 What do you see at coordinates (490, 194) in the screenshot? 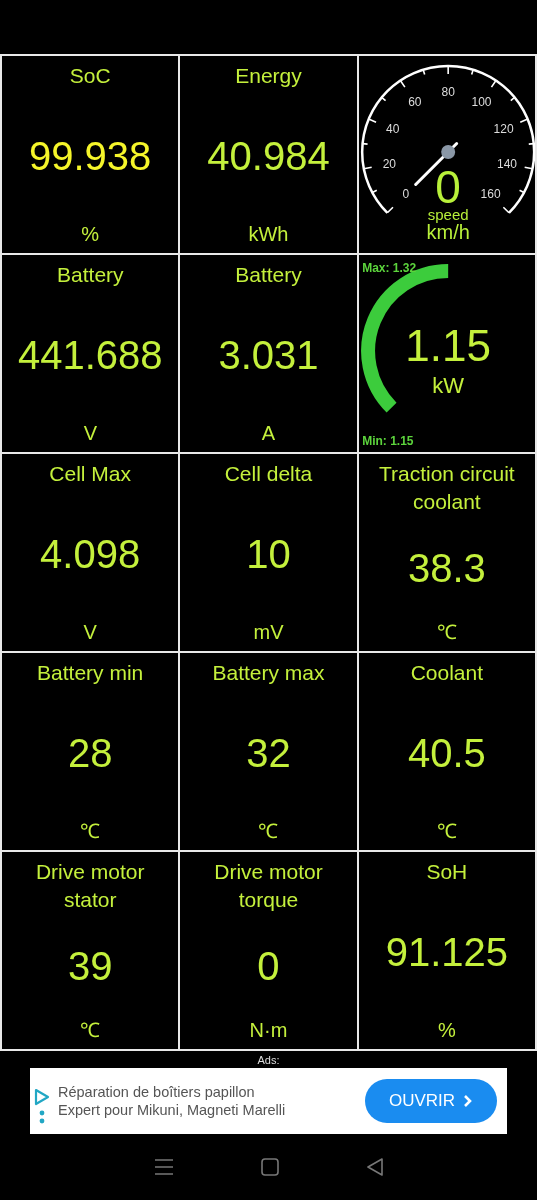
I see `scale-label: 160` at bounding box center [490, 194].